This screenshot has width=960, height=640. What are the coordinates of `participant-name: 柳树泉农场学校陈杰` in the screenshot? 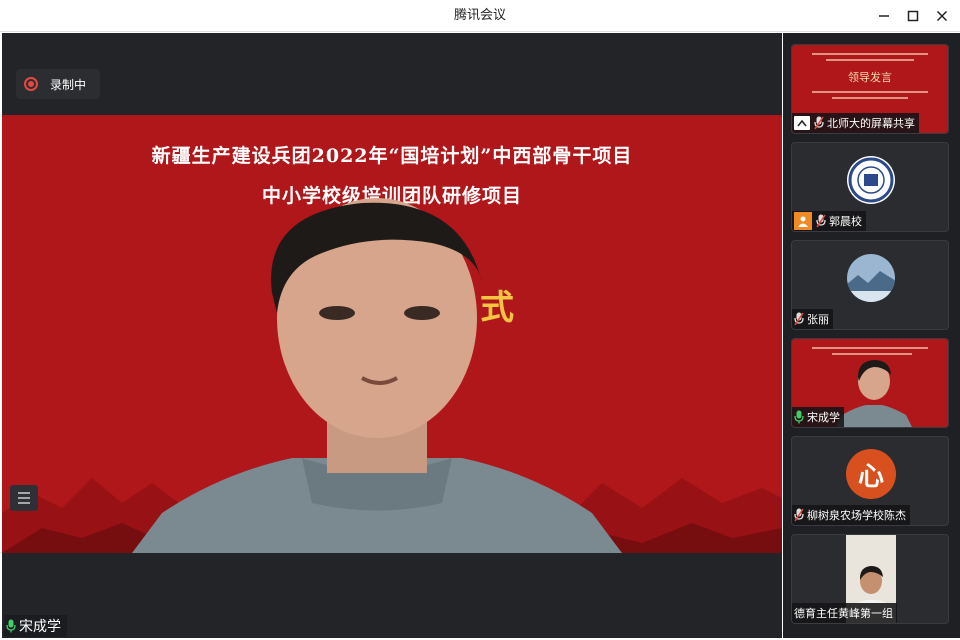 It's located at (856, 515).